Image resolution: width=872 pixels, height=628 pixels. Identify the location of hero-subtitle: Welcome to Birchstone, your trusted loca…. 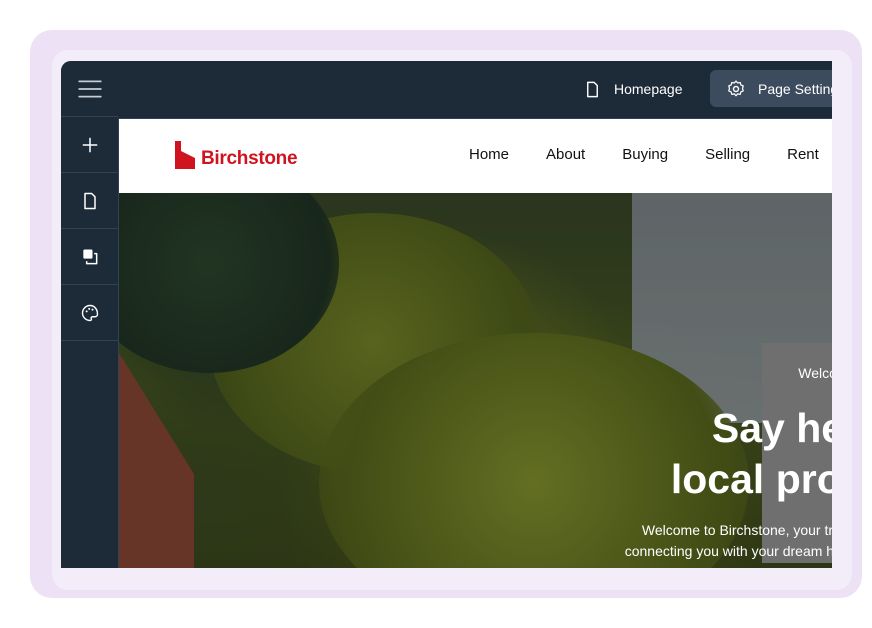
(667, 541).